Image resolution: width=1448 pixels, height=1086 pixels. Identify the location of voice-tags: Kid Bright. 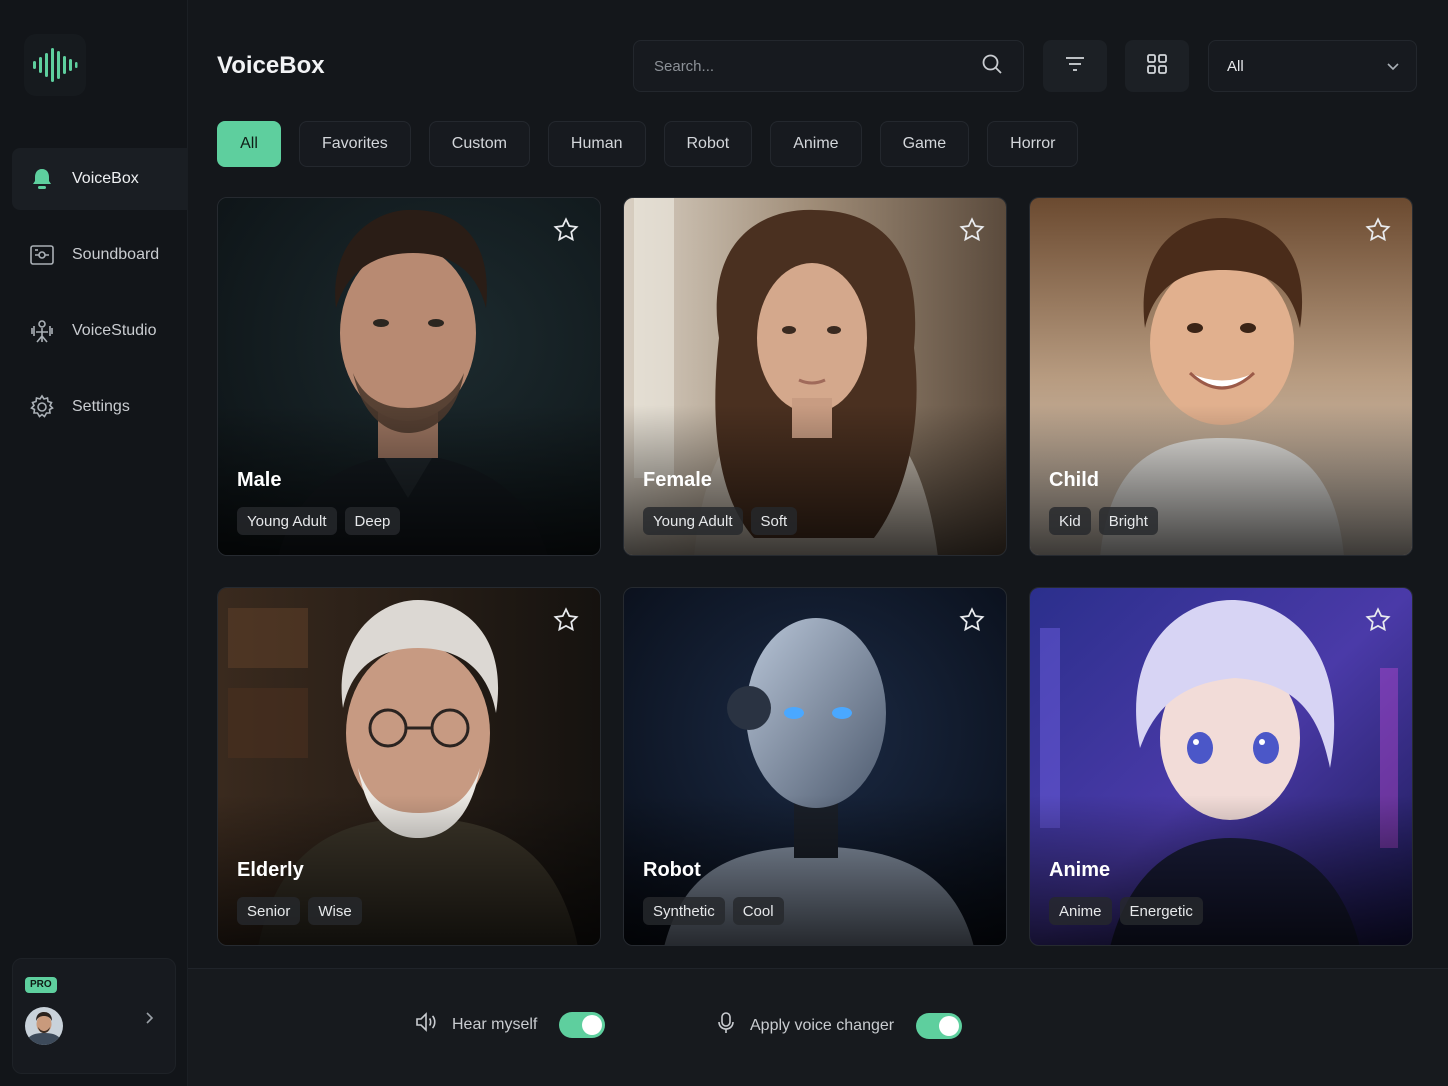
(1103, 521).